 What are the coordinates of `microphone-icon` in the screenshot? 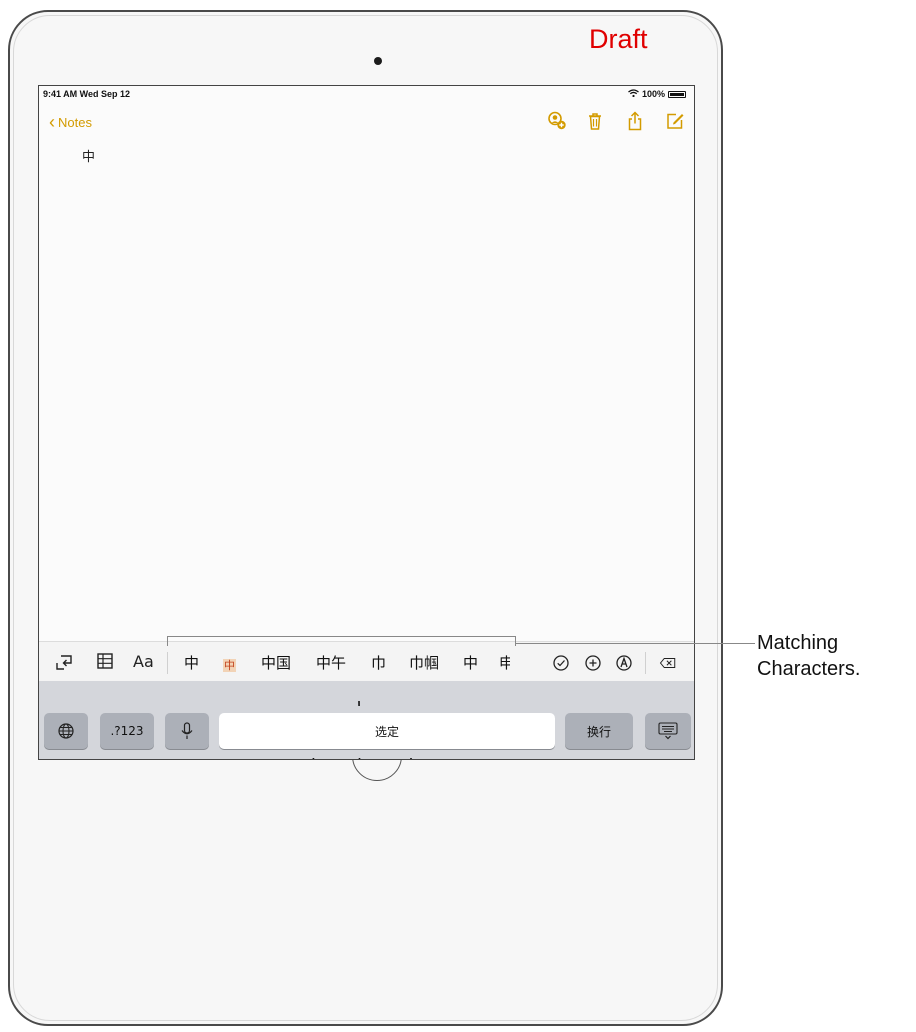 It's located at (187, 730).